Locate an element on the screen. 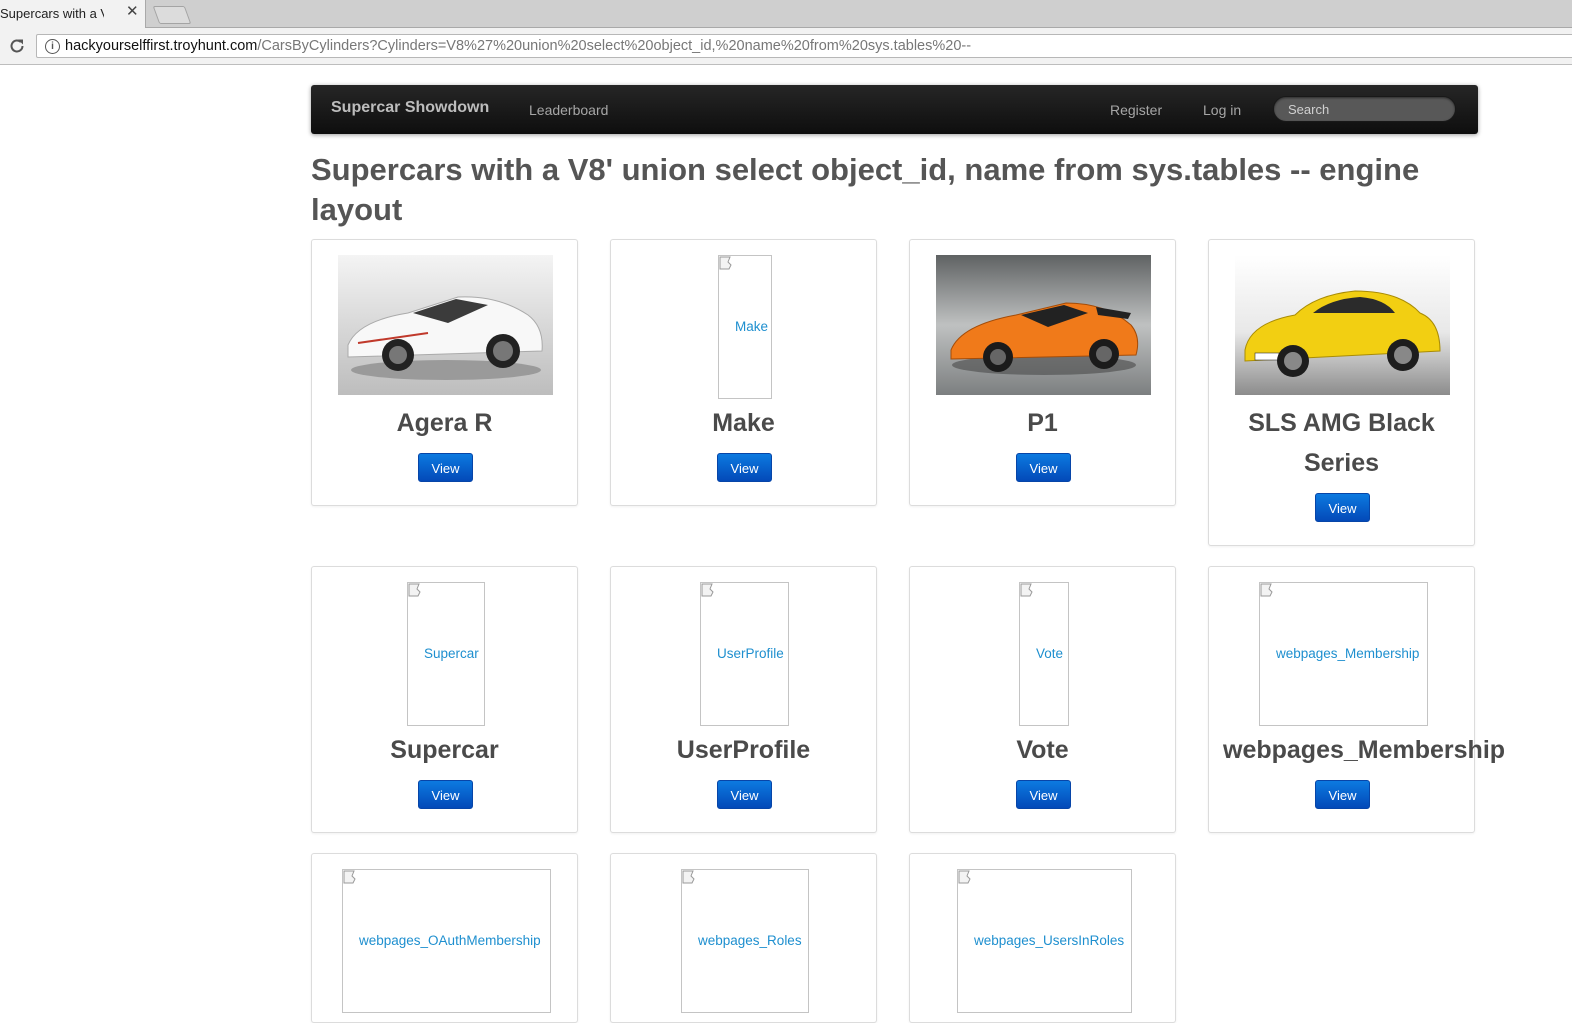  car-image-webpages-roles: webpages_Roles is located at coordinates (745, 941).